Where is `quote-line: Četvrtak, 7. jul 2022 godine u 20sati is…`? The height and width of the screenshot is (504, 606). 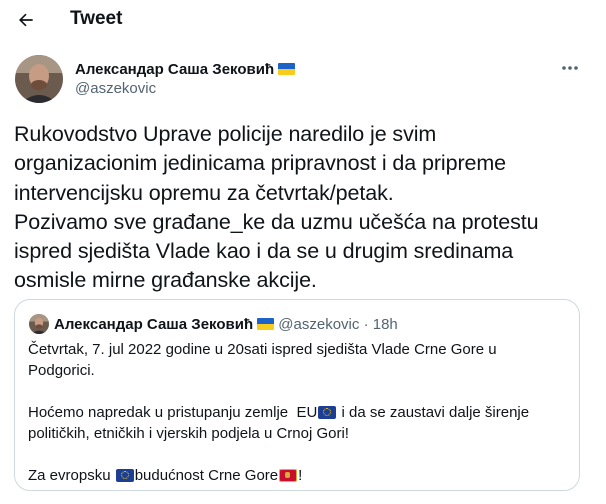
quote-line: Četvrtak, 7. jul 2022 godine u 20sati is… is located at coordinates (262, 349).